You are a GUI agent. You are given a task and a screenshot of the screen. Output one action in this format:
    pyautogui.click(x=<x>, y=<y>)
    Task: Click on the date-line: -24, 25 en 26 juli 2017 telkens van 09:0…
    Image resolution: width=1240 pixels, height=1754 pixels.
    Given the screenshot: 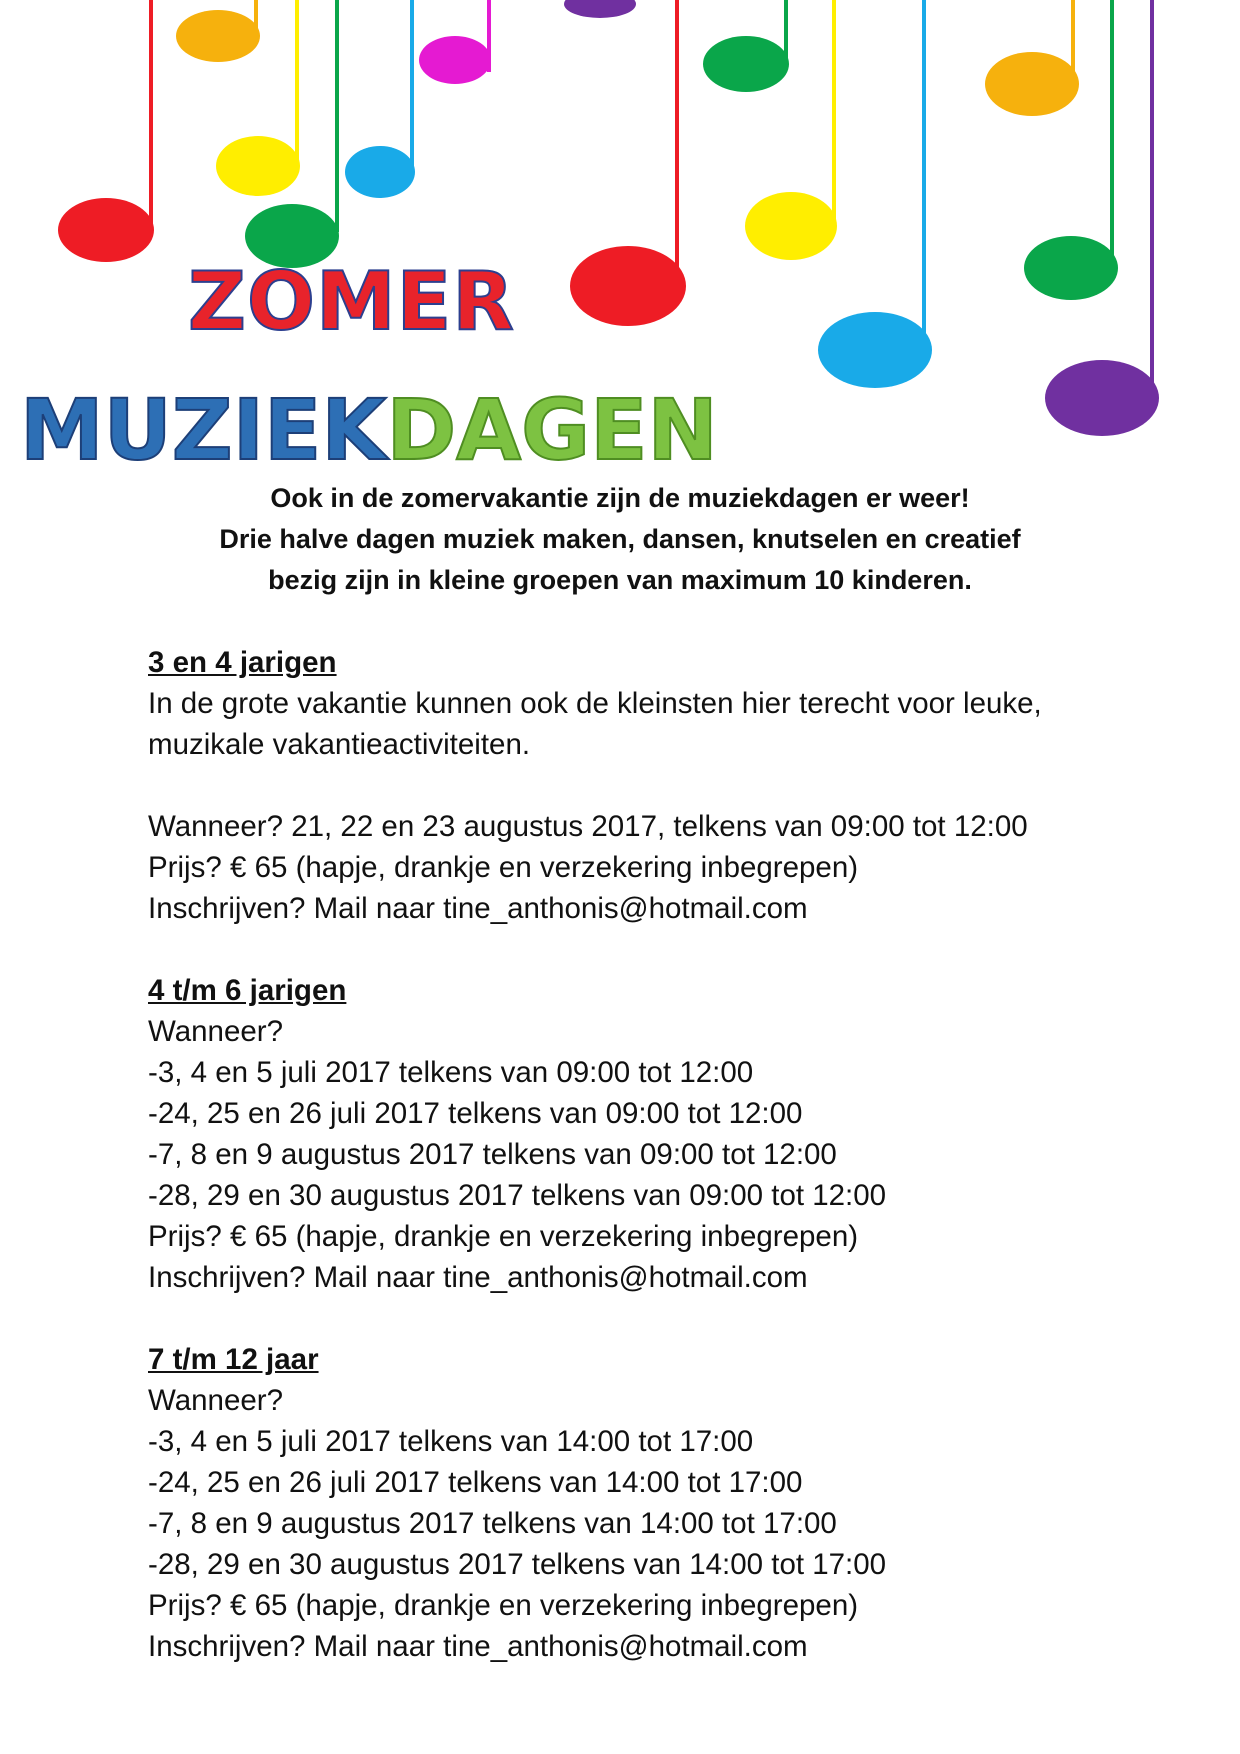 What is the action you would take?
    pyautogui.click(x=475, y=1113)
    